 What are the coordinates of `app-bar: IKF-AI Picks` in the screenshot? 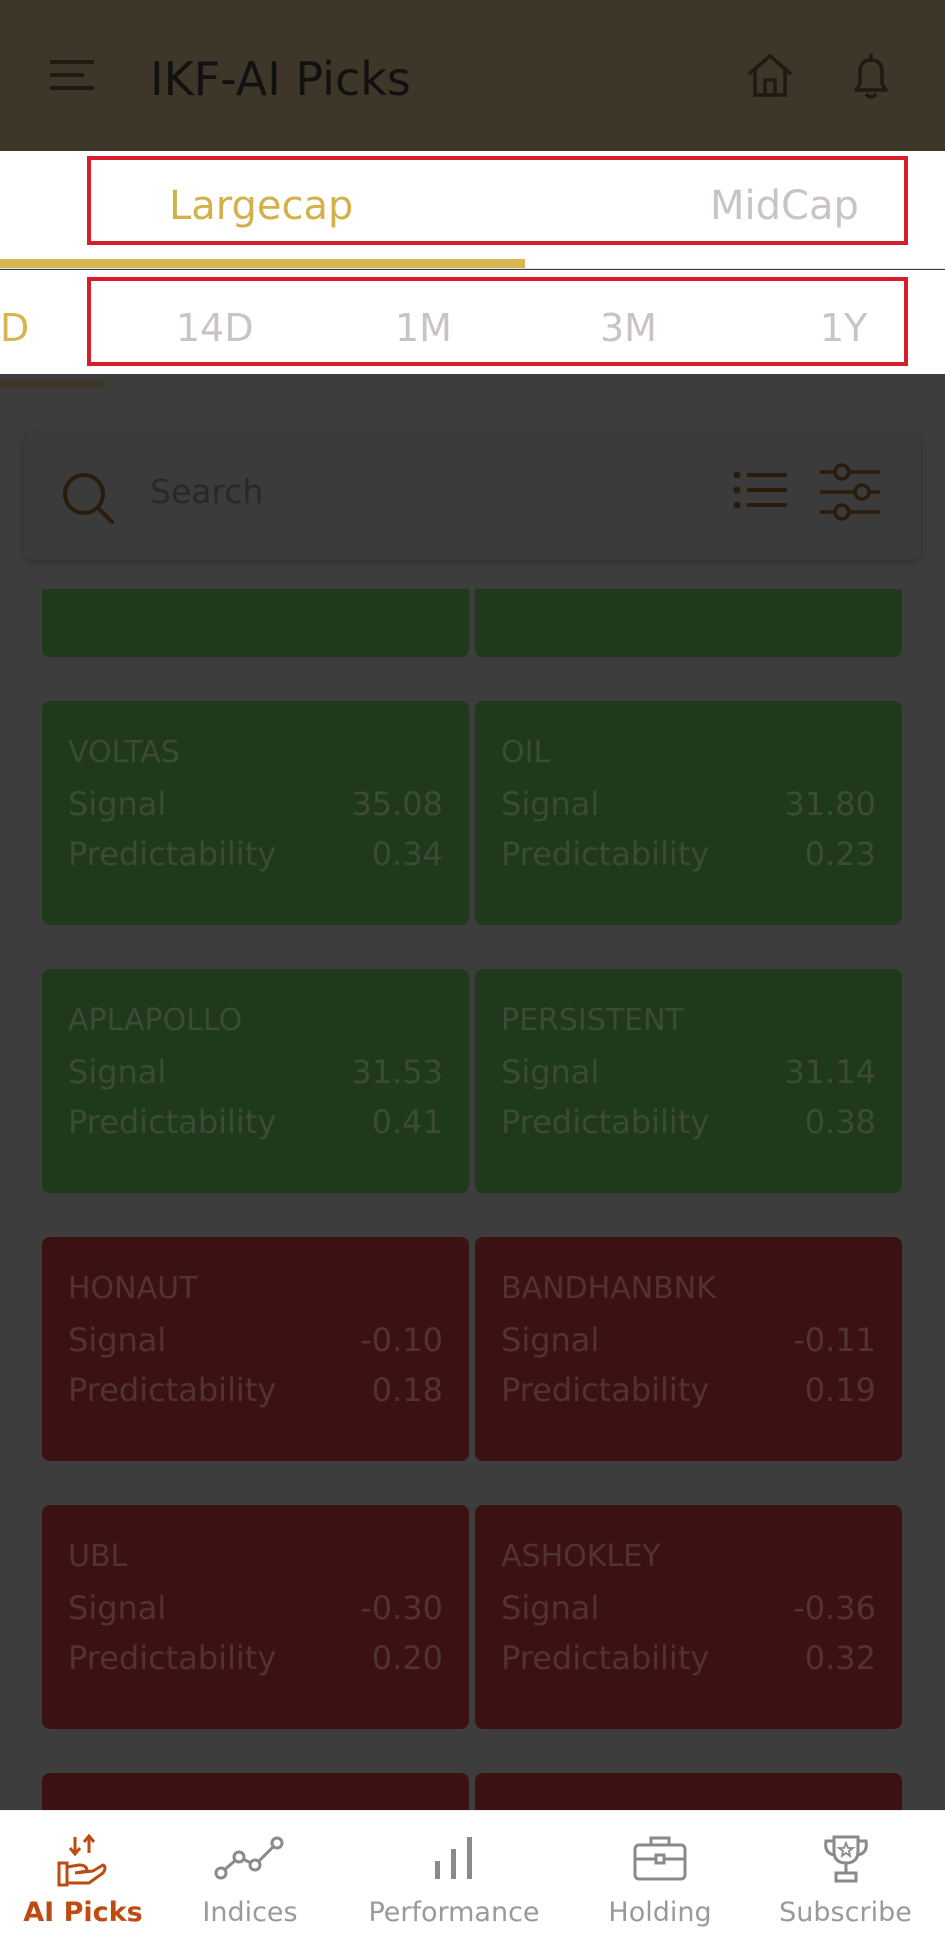 It's located at (472, 75).